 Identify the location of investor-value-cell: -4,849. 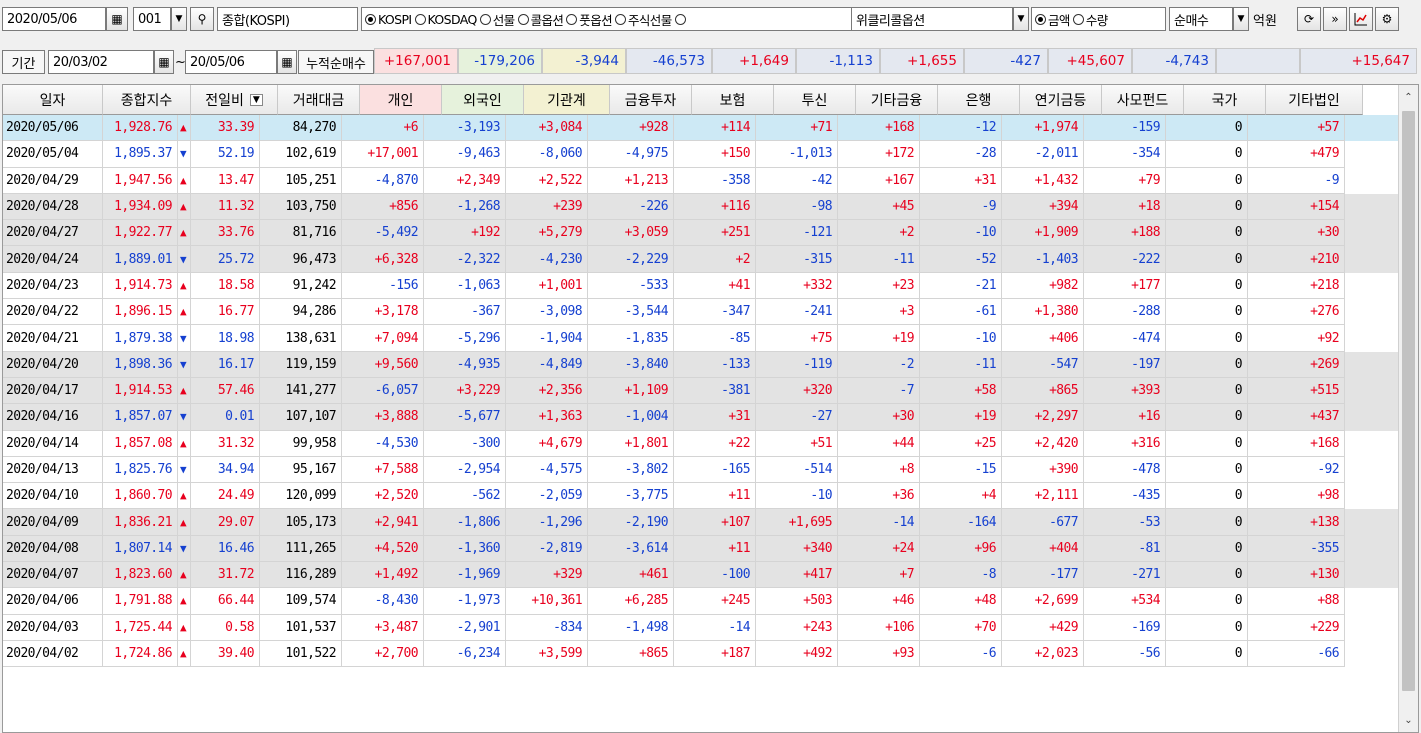
(547, 364).